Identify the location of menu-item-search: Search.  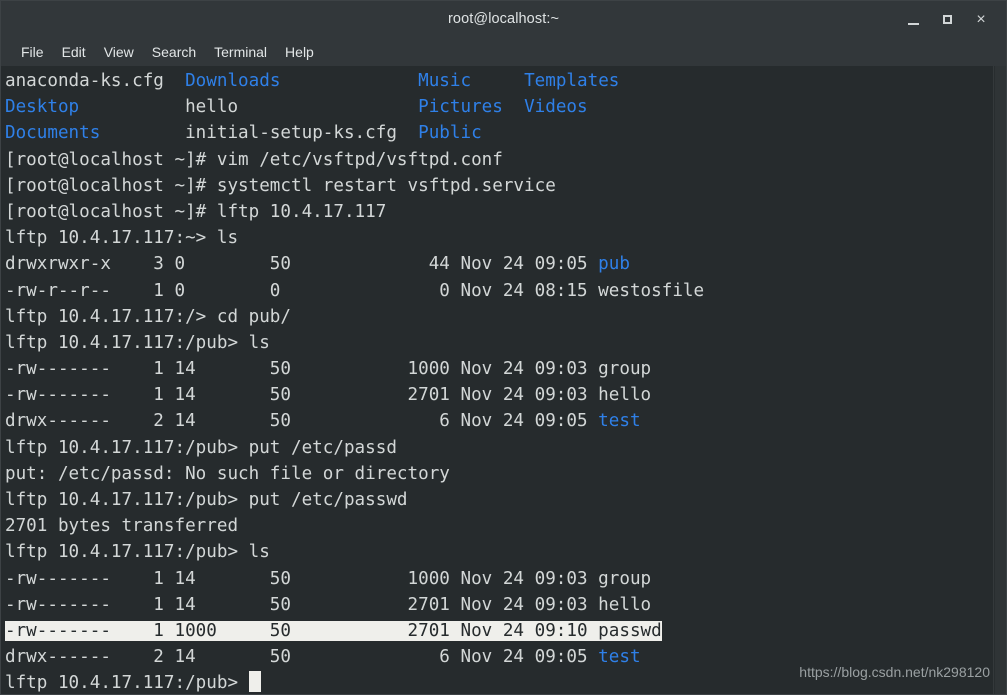
(174, 52).